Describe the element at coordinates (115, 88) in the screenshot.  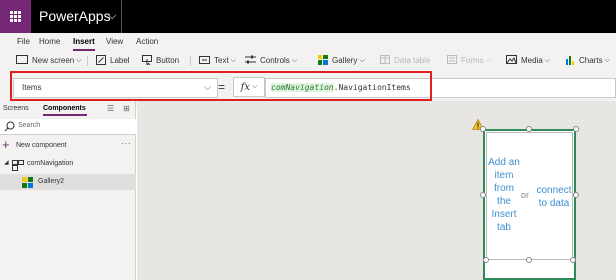
I see `property-dropdown: Items ⌵` at that location.